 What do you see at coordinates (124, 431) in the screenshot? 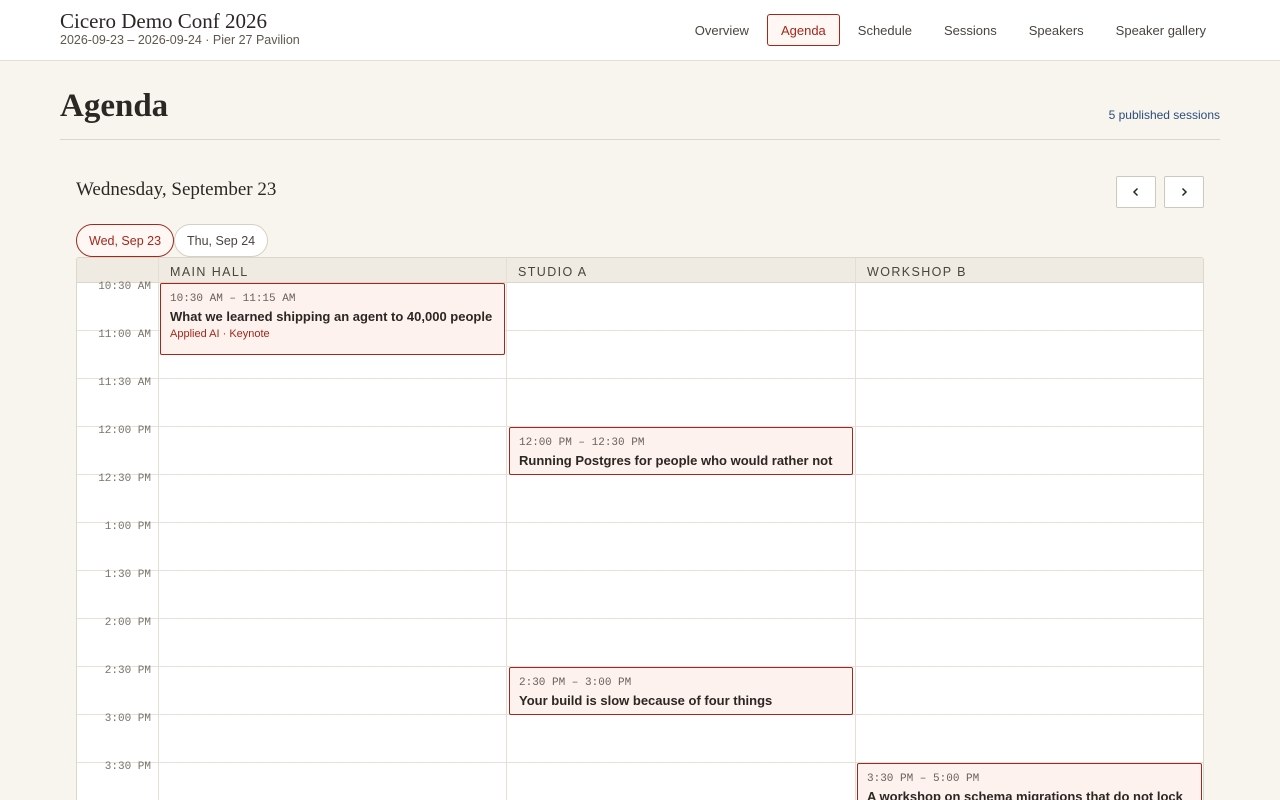
I see `time-label: 12:00 PM` at bounding box center [124, 431].